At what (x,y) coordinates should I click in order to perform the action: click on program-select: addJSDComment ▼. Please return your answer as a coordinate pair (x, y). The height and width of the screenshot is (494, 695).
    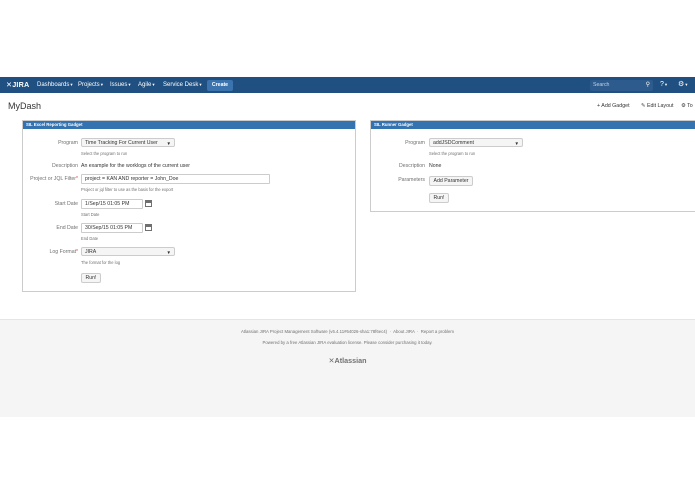
    Looking at the image, I should click on (476, 142).